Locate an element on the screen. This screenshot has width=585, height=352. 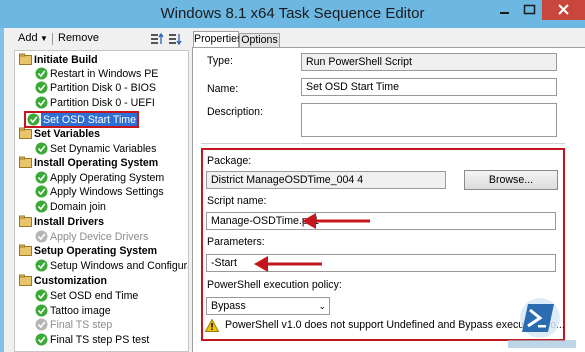
remove-label: Remove is located at coordinates (78, 38).